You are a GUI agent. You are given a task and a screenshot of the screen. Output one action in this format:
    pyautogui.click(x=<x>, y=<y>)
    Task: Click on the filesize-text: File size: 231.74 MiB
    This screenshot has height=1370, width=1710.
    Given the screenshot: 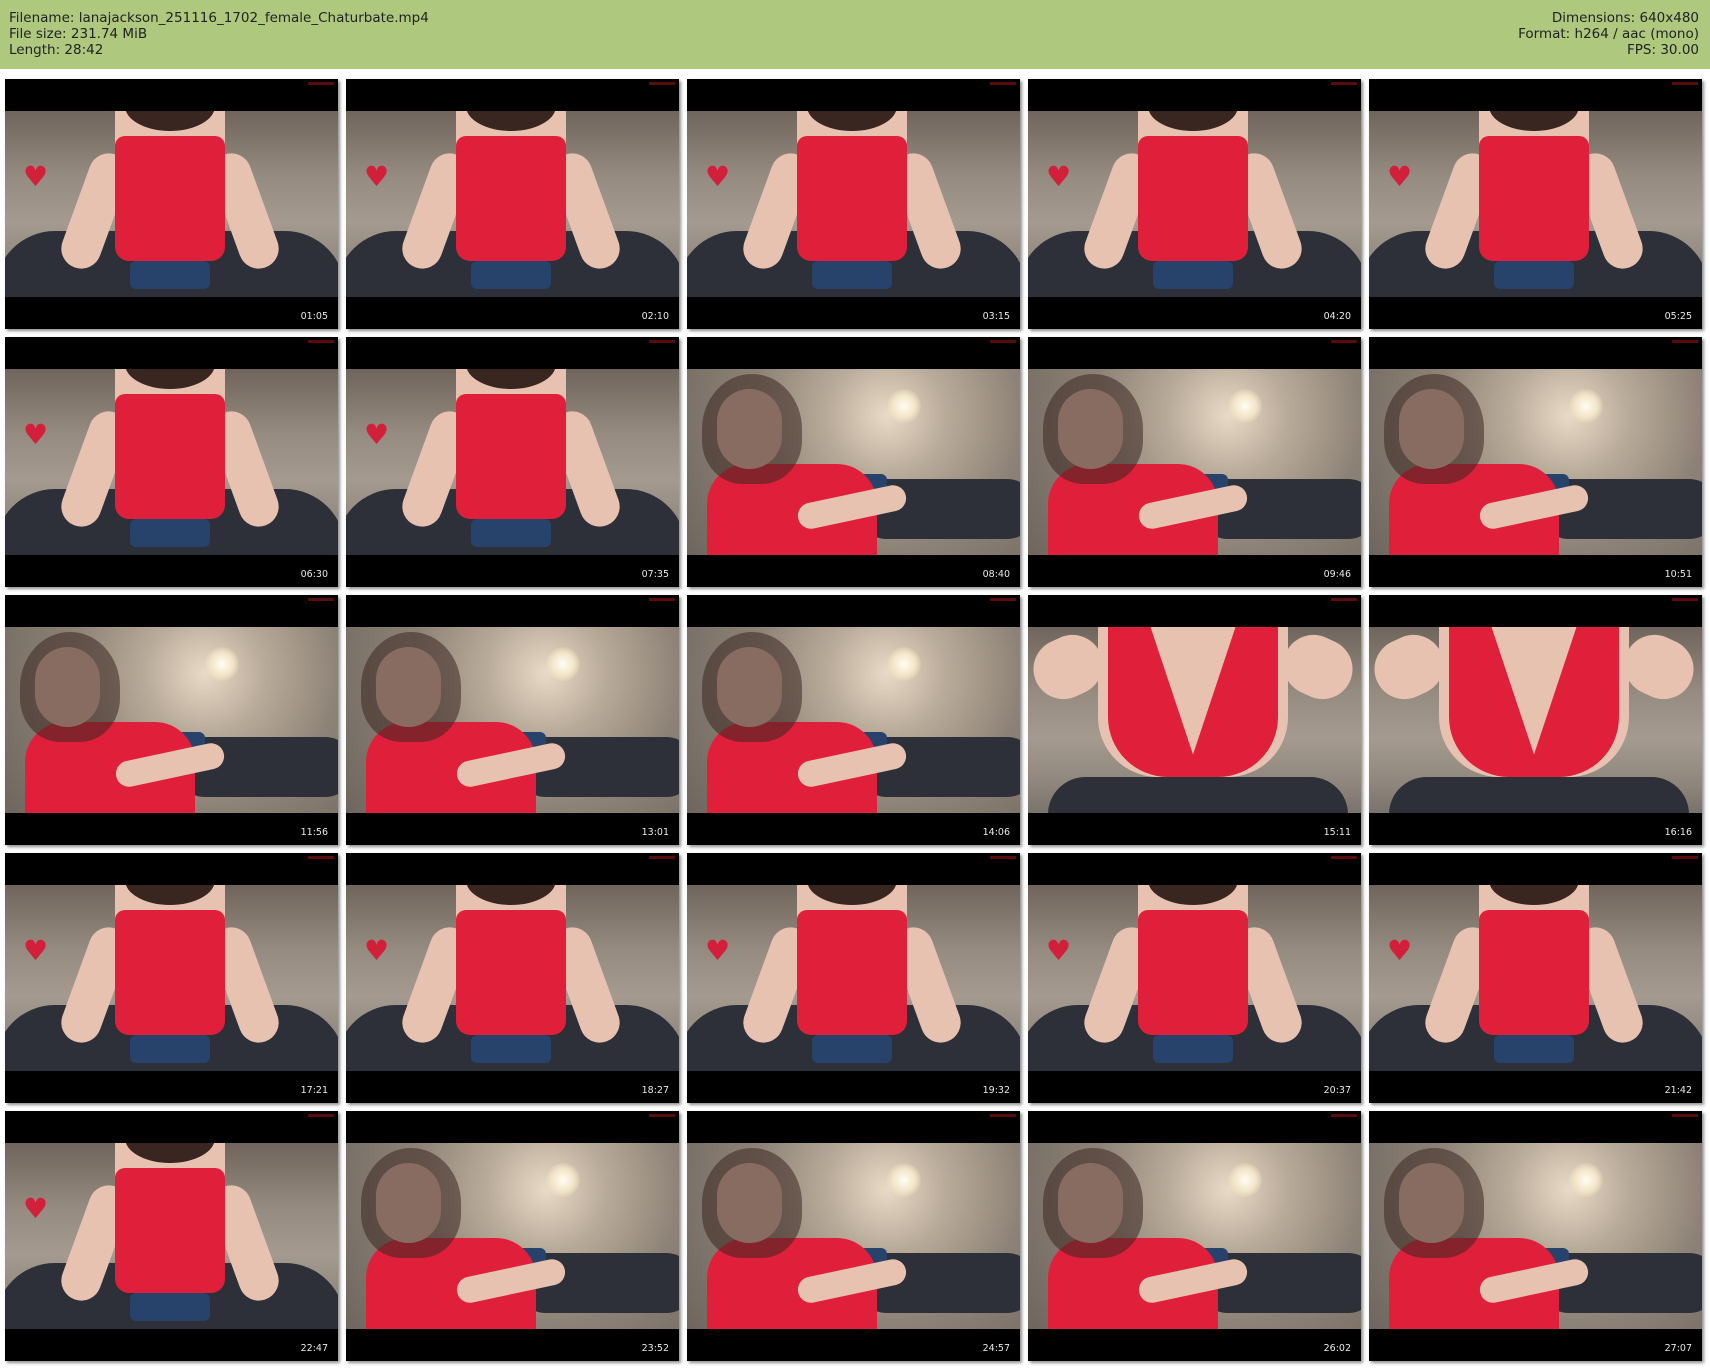 What is the action you would take?
    pyautogui.click(x=78, y=34)
    